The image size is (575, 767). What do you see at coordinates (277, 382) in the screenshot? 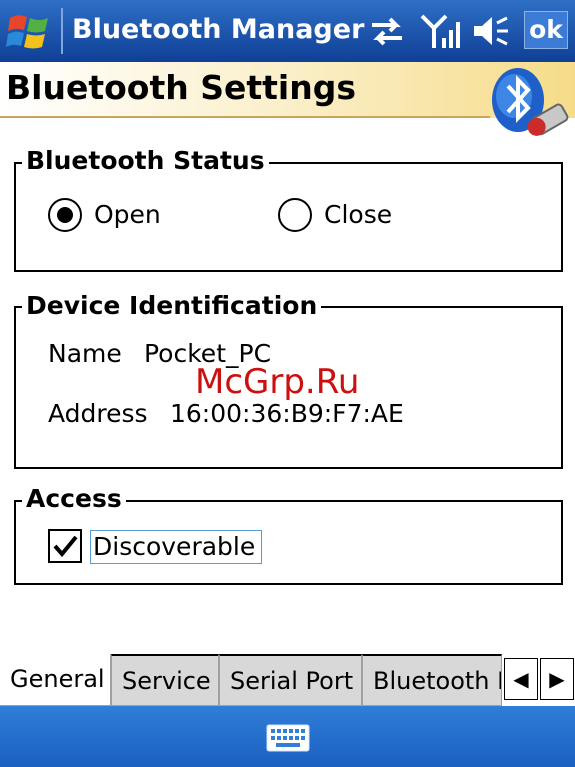
I see `watermark-text: McGrp.Ru` at bounding box center [277, 382].